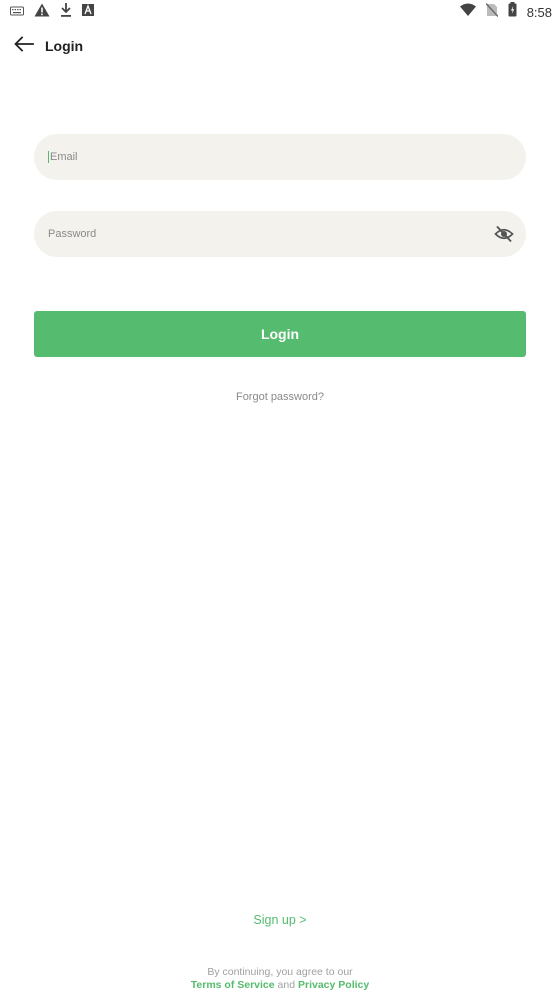 The height and width of the screenshot is (997, 560). Describe the element at coordinates (233, 985) in the screenshot. I see `terms-of-service-link: Terms of Service` at that location.